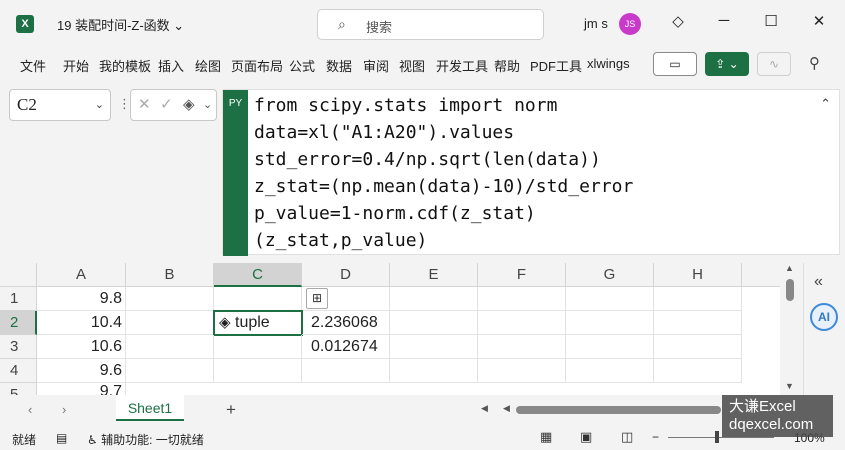 Image resolution: width=845 pixels, height=450 pixels. I want to click on ai-assistant-button: AI, so click(824, 317).